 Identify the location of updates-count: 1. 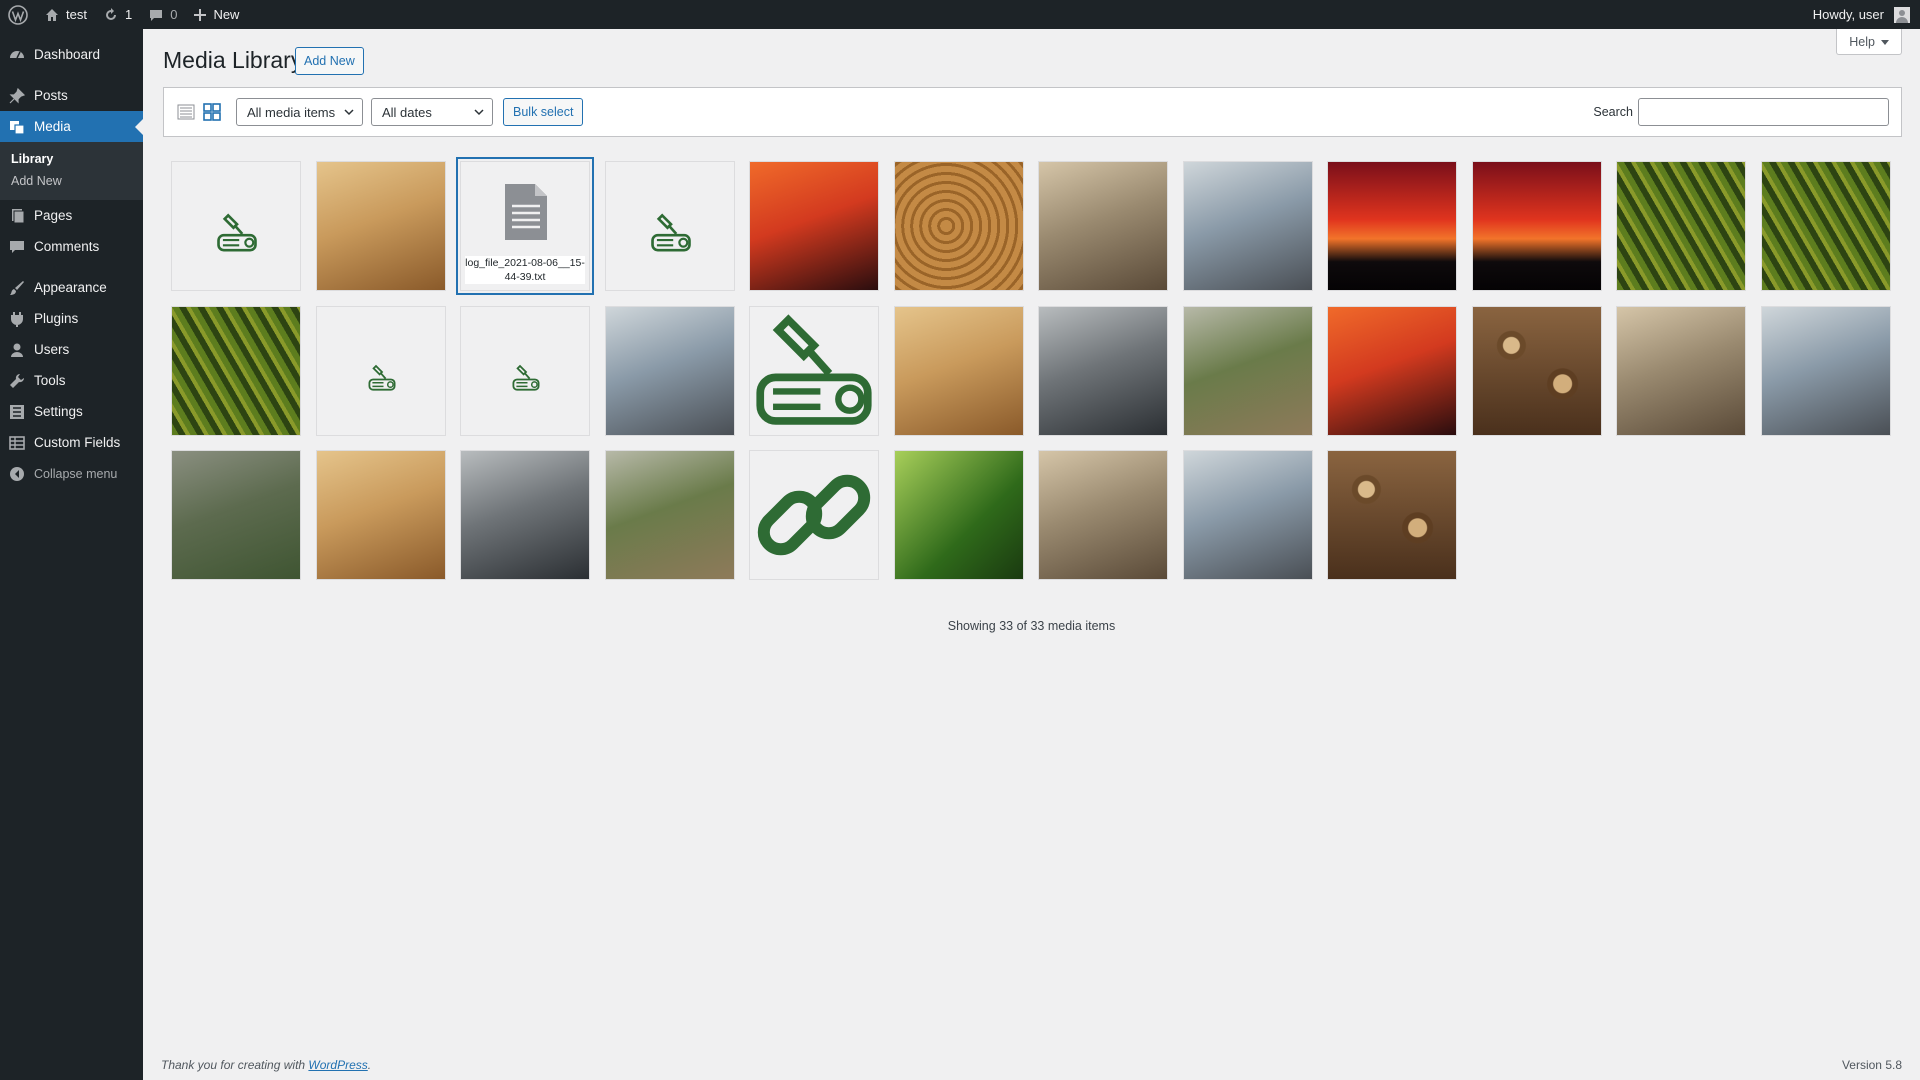
(128, 14).